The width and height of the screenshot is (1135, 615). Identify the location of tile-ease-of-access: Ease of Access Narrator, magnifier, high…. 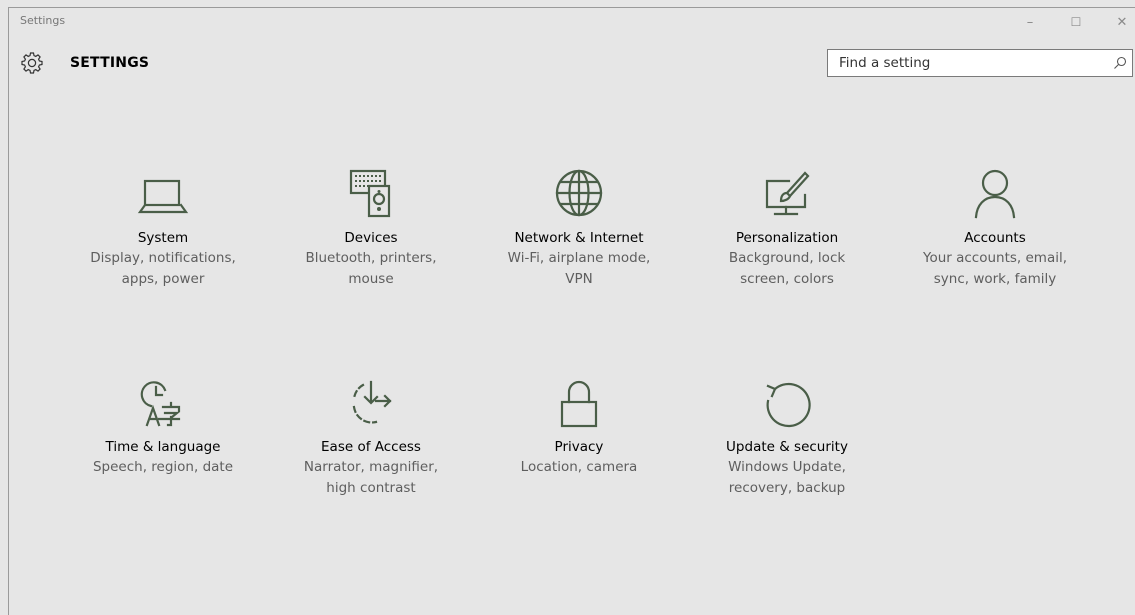
(371, 437).